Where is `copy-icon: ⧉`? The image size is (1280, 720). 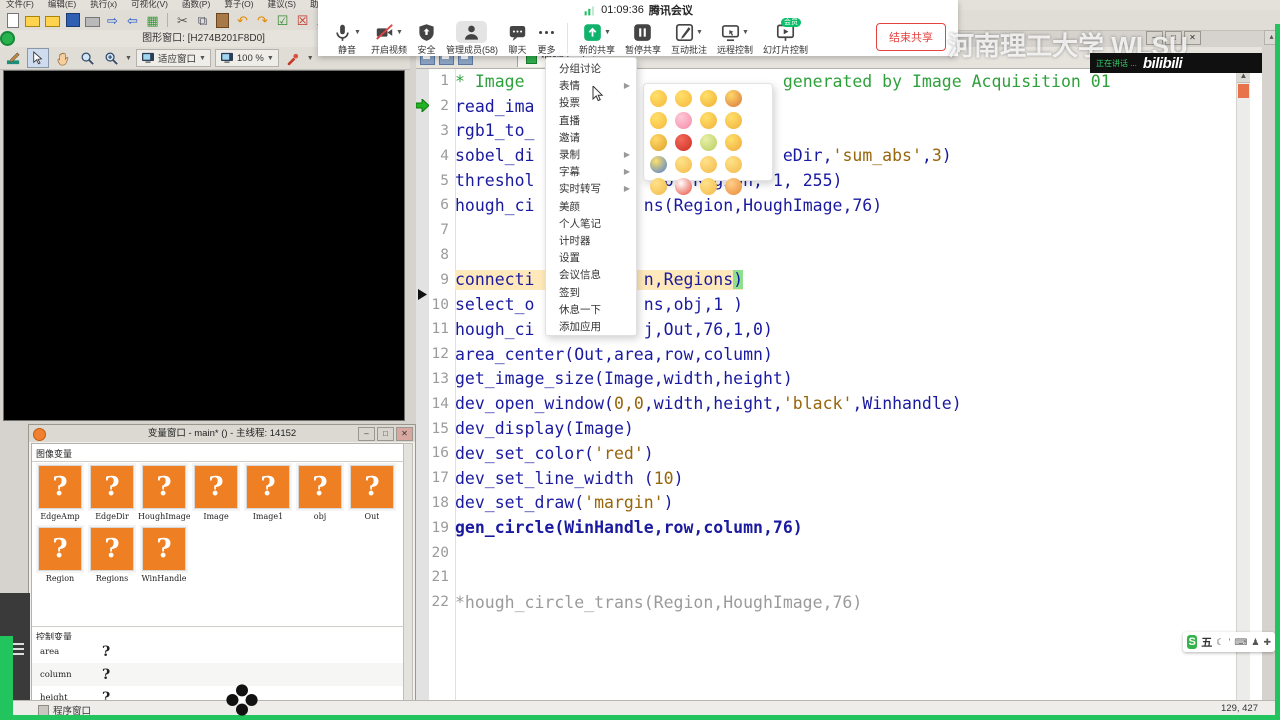
copy-icon: ⧉ is located at coordinates (202, 20).